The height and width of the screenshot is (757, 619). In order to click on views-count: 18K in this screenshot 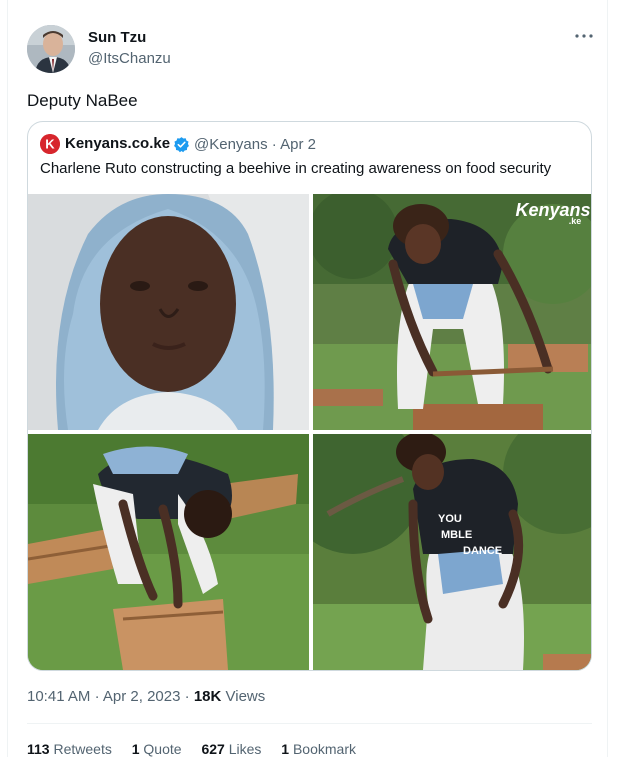, I will do `click(207, 696)`.